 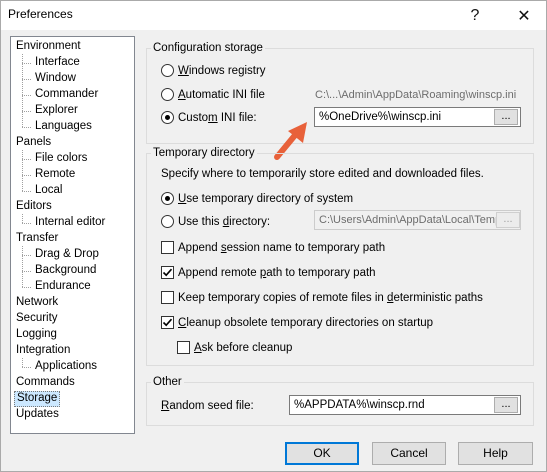 What do you see at coordinates (167, 117) in the screenshot?
I see `custom-ini-radio` at bounding box center [167, 117].